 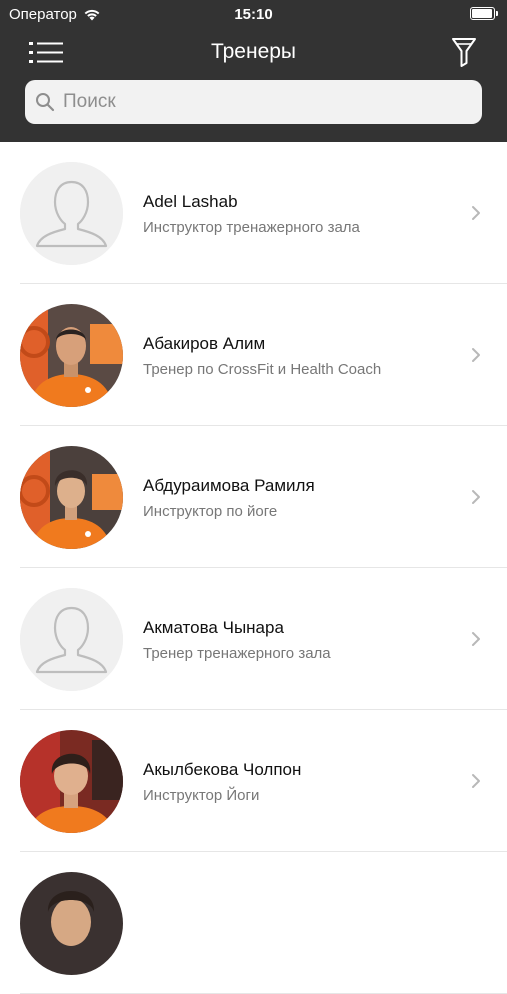 I want to click on page-title: Тренеры, so click(x=253, y=51).